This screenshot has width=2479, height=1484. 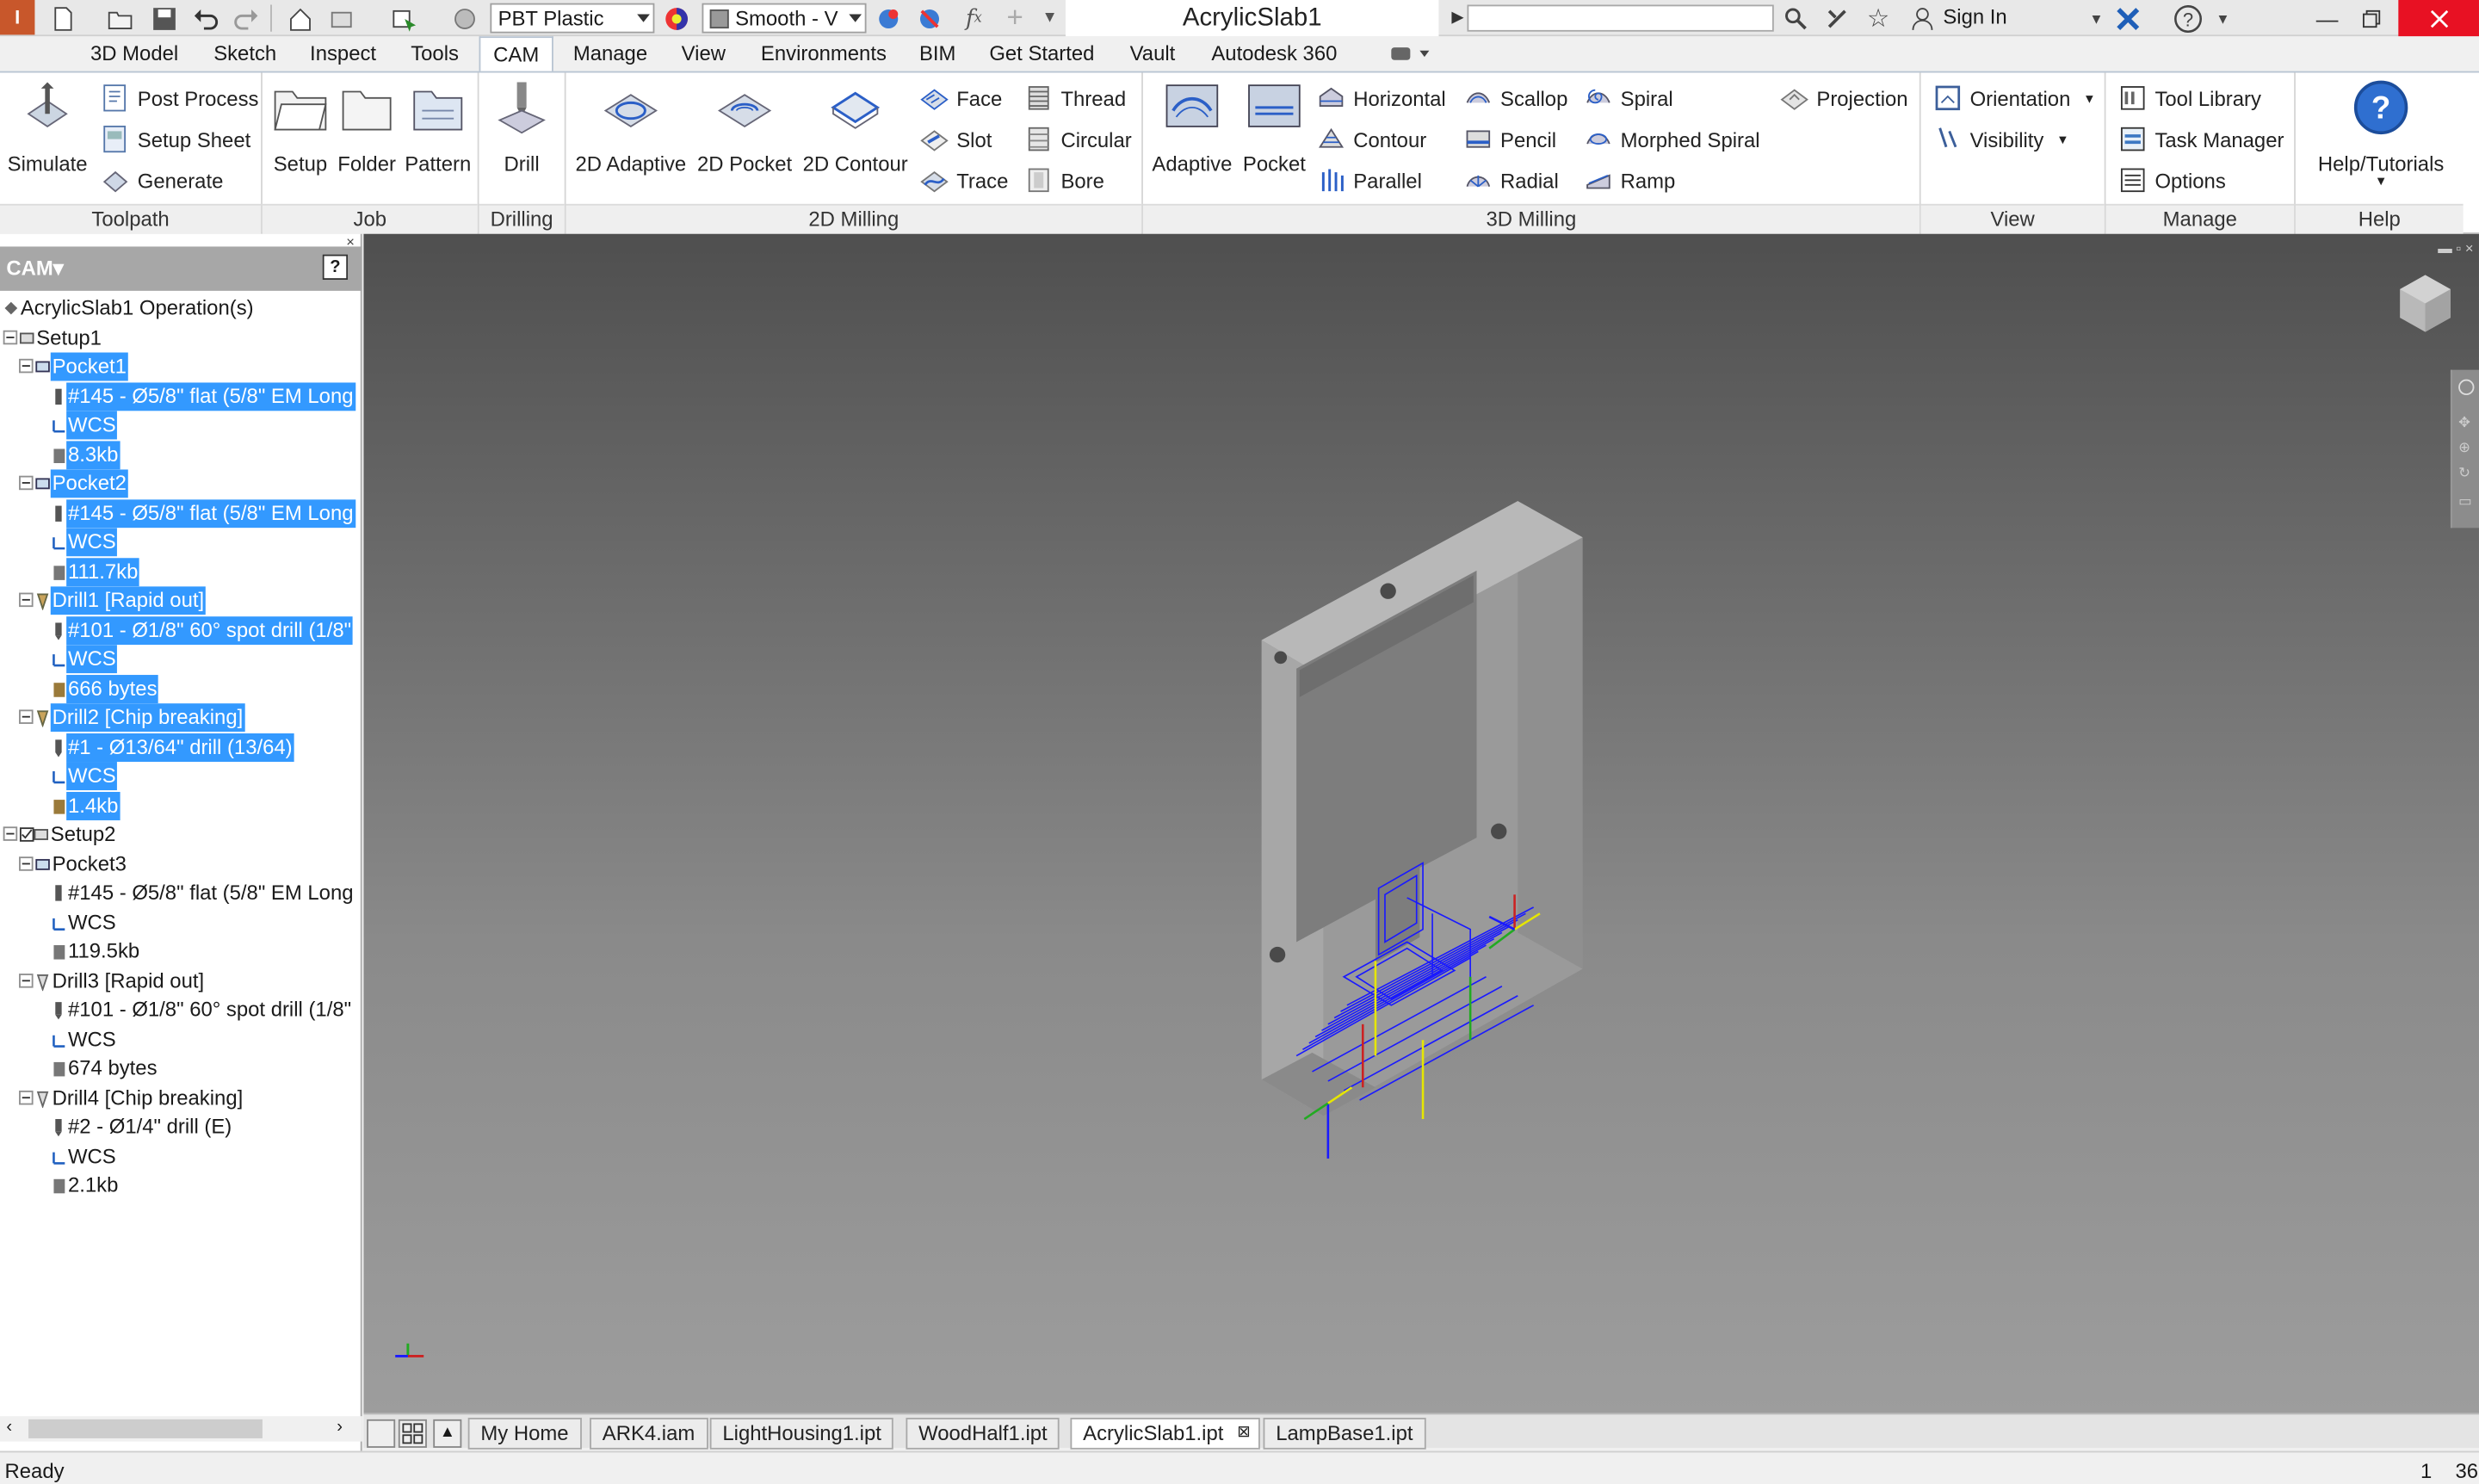 I want to click on tab-environments: Environments, so click(x=824, y=53).